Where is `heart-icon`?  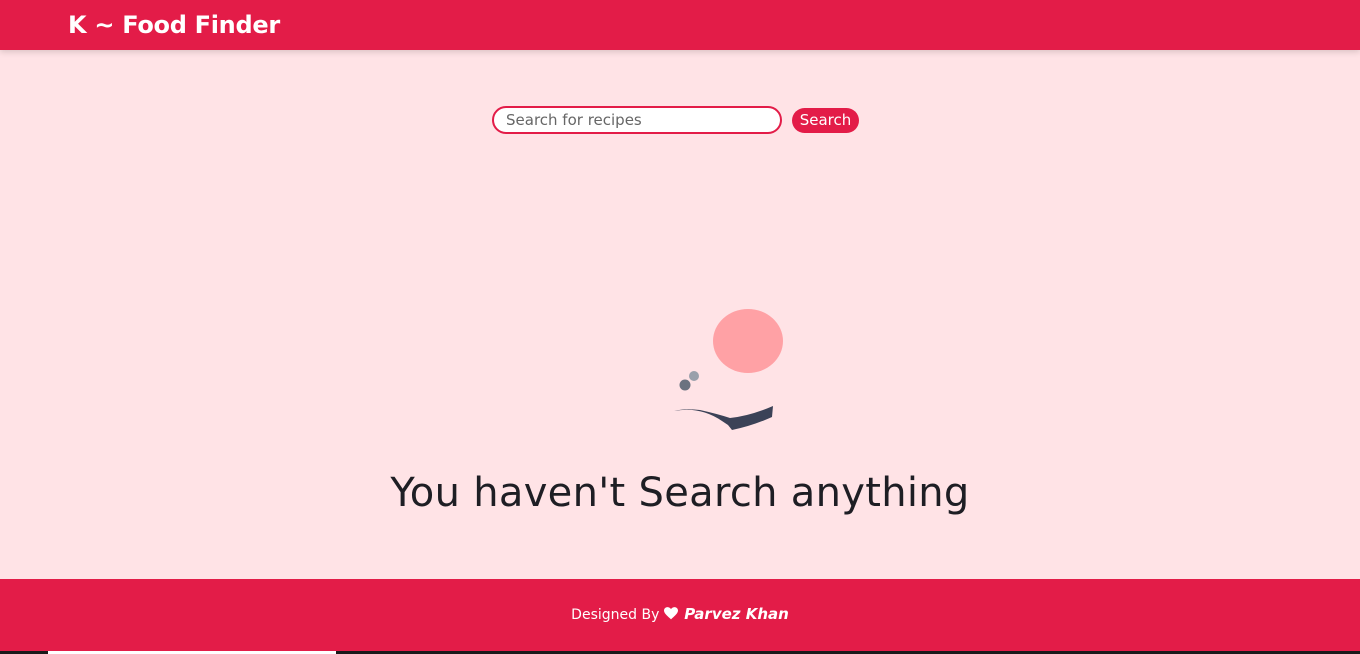 heart-icon is located at coordinates (670, 616).